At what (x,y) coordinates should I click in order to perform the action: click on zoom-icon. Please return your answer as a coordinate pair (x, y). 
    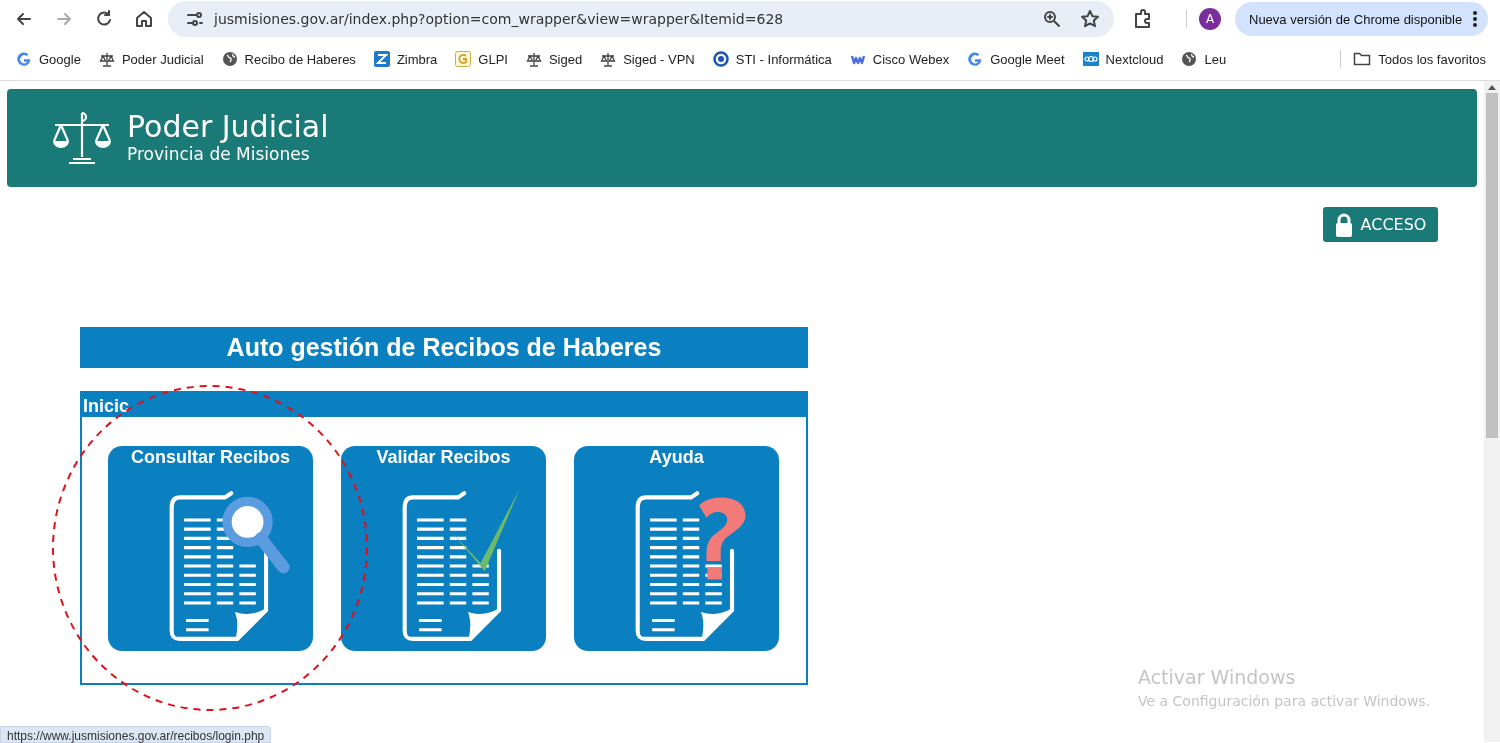
    Looking at the image, I should click on (1052, 19).